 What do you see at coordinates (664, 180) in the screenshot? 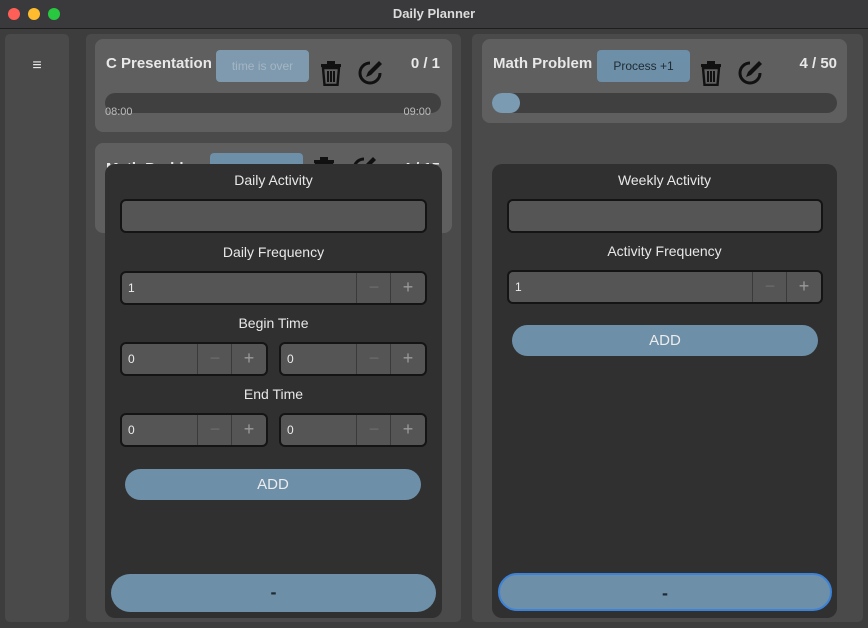
I see `weekly-activity-label: Weekly Activity` at bounding box center [664, 180].